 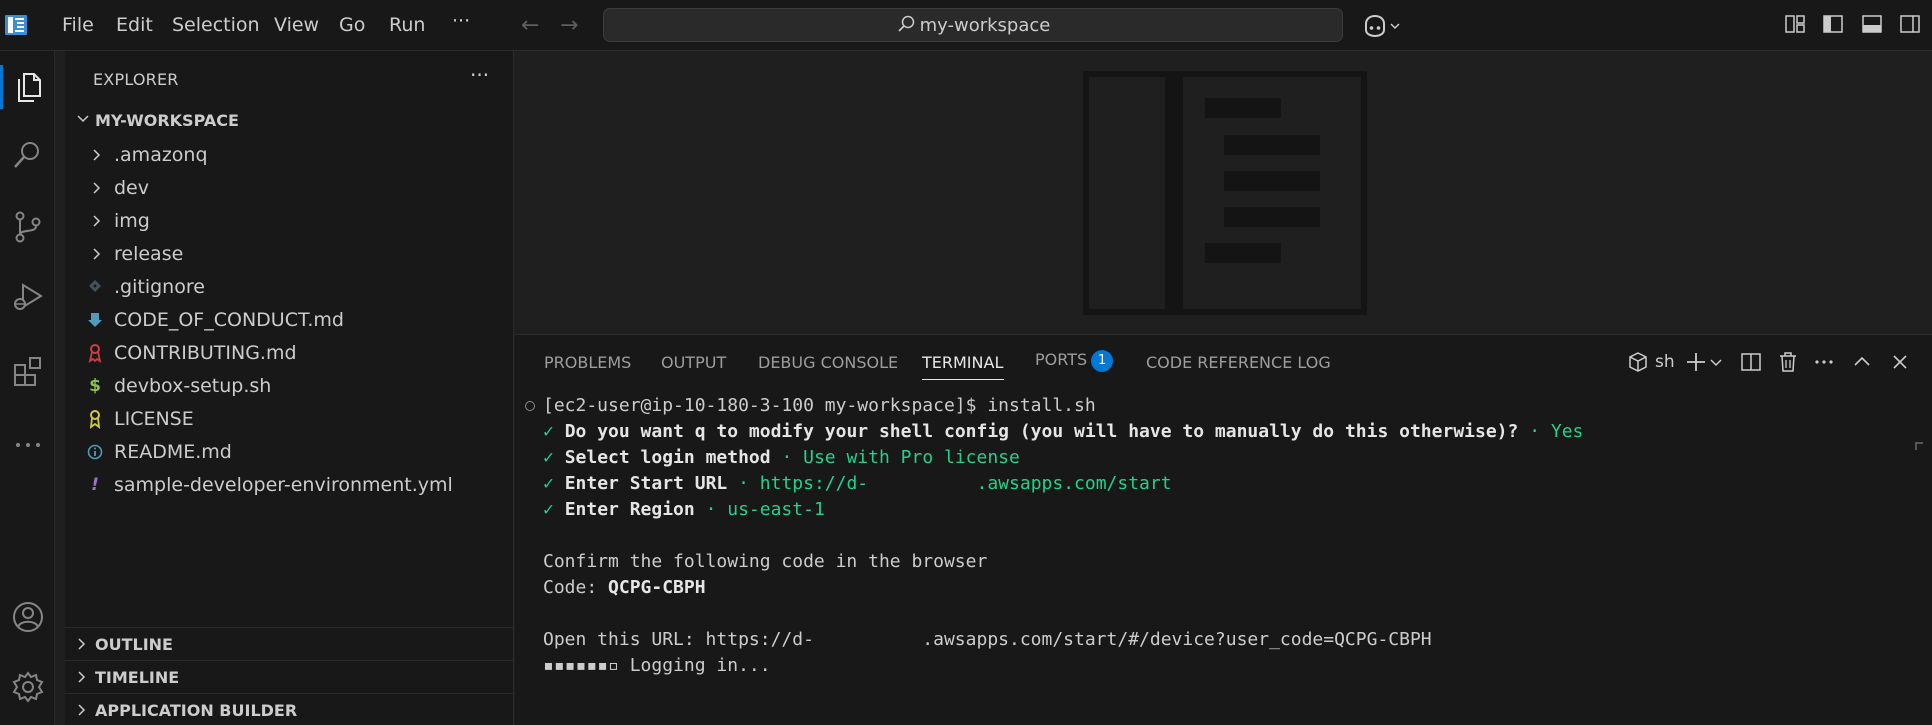 I want to click on back-arrow-icon: ←, so click(x=530, y=25).